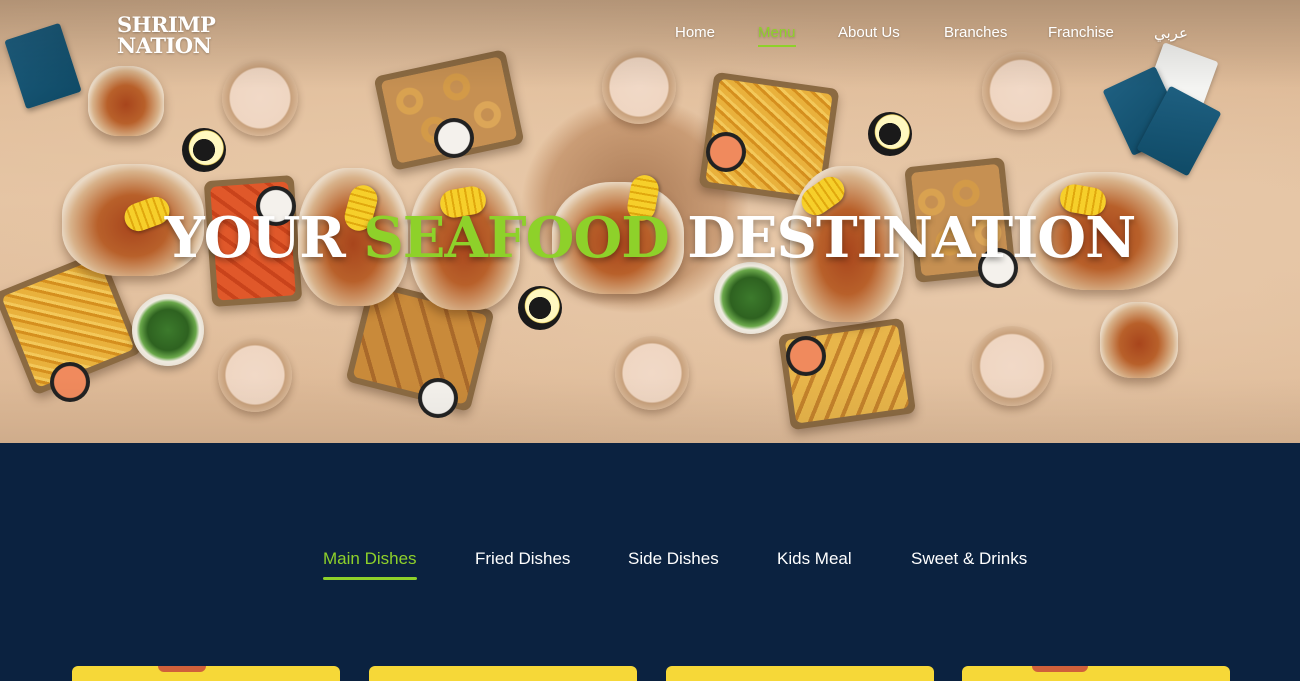 The image size is (1300, 681). Describe the element at coordinates (777, 35) in the screenshot. I see `nav-menu: Menu` at that location.